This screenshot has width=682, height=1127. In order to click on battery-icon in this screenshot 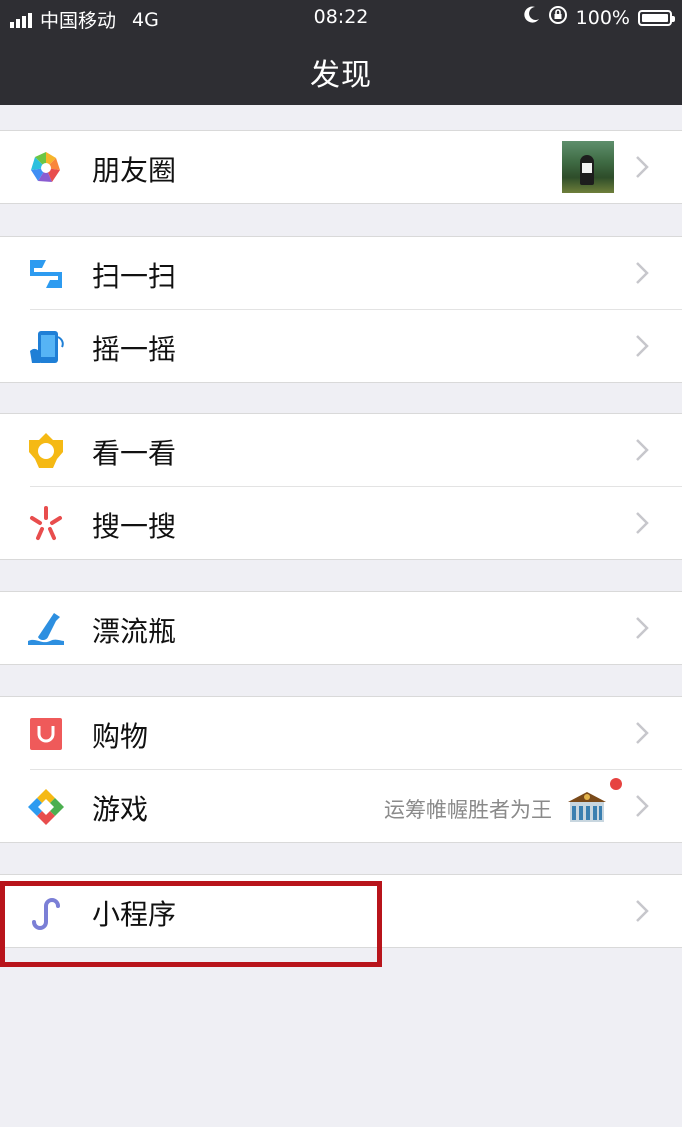, I will do `click(656, 17)`.